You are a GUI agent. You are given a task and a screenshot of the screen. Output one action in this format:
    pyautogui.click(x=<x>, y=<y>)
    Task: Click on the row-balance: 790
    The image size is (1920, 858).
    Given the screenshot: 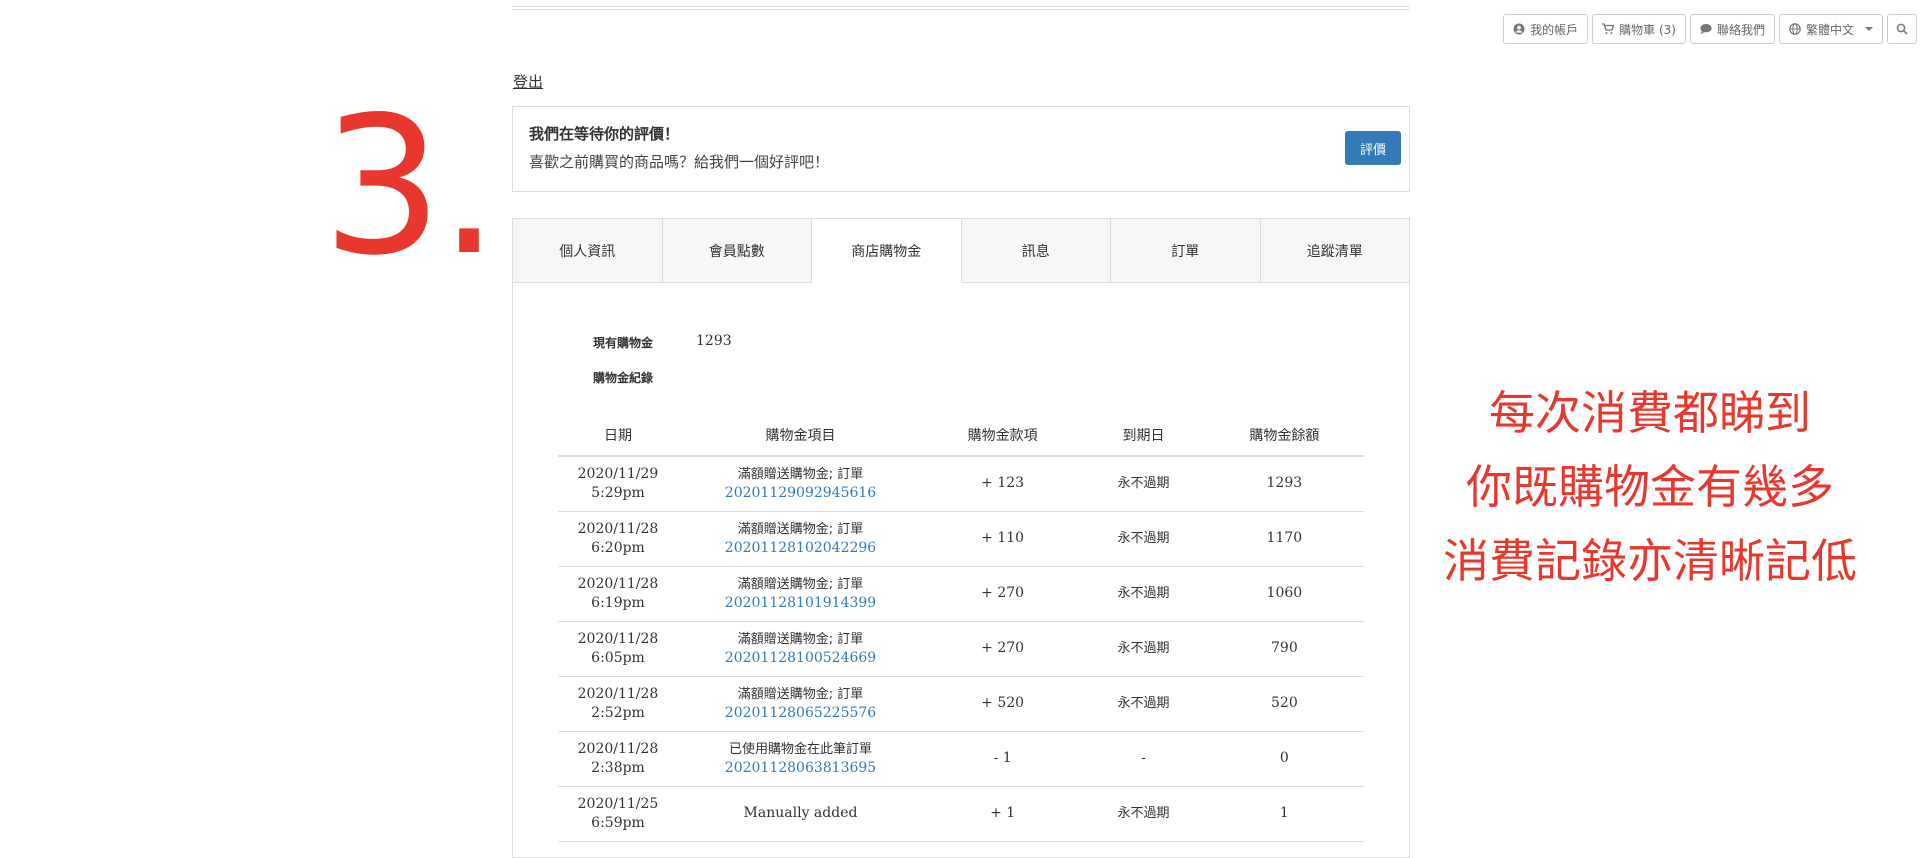 What is the action you would take?
    pyautogui.click(x=1284, y=649)
    